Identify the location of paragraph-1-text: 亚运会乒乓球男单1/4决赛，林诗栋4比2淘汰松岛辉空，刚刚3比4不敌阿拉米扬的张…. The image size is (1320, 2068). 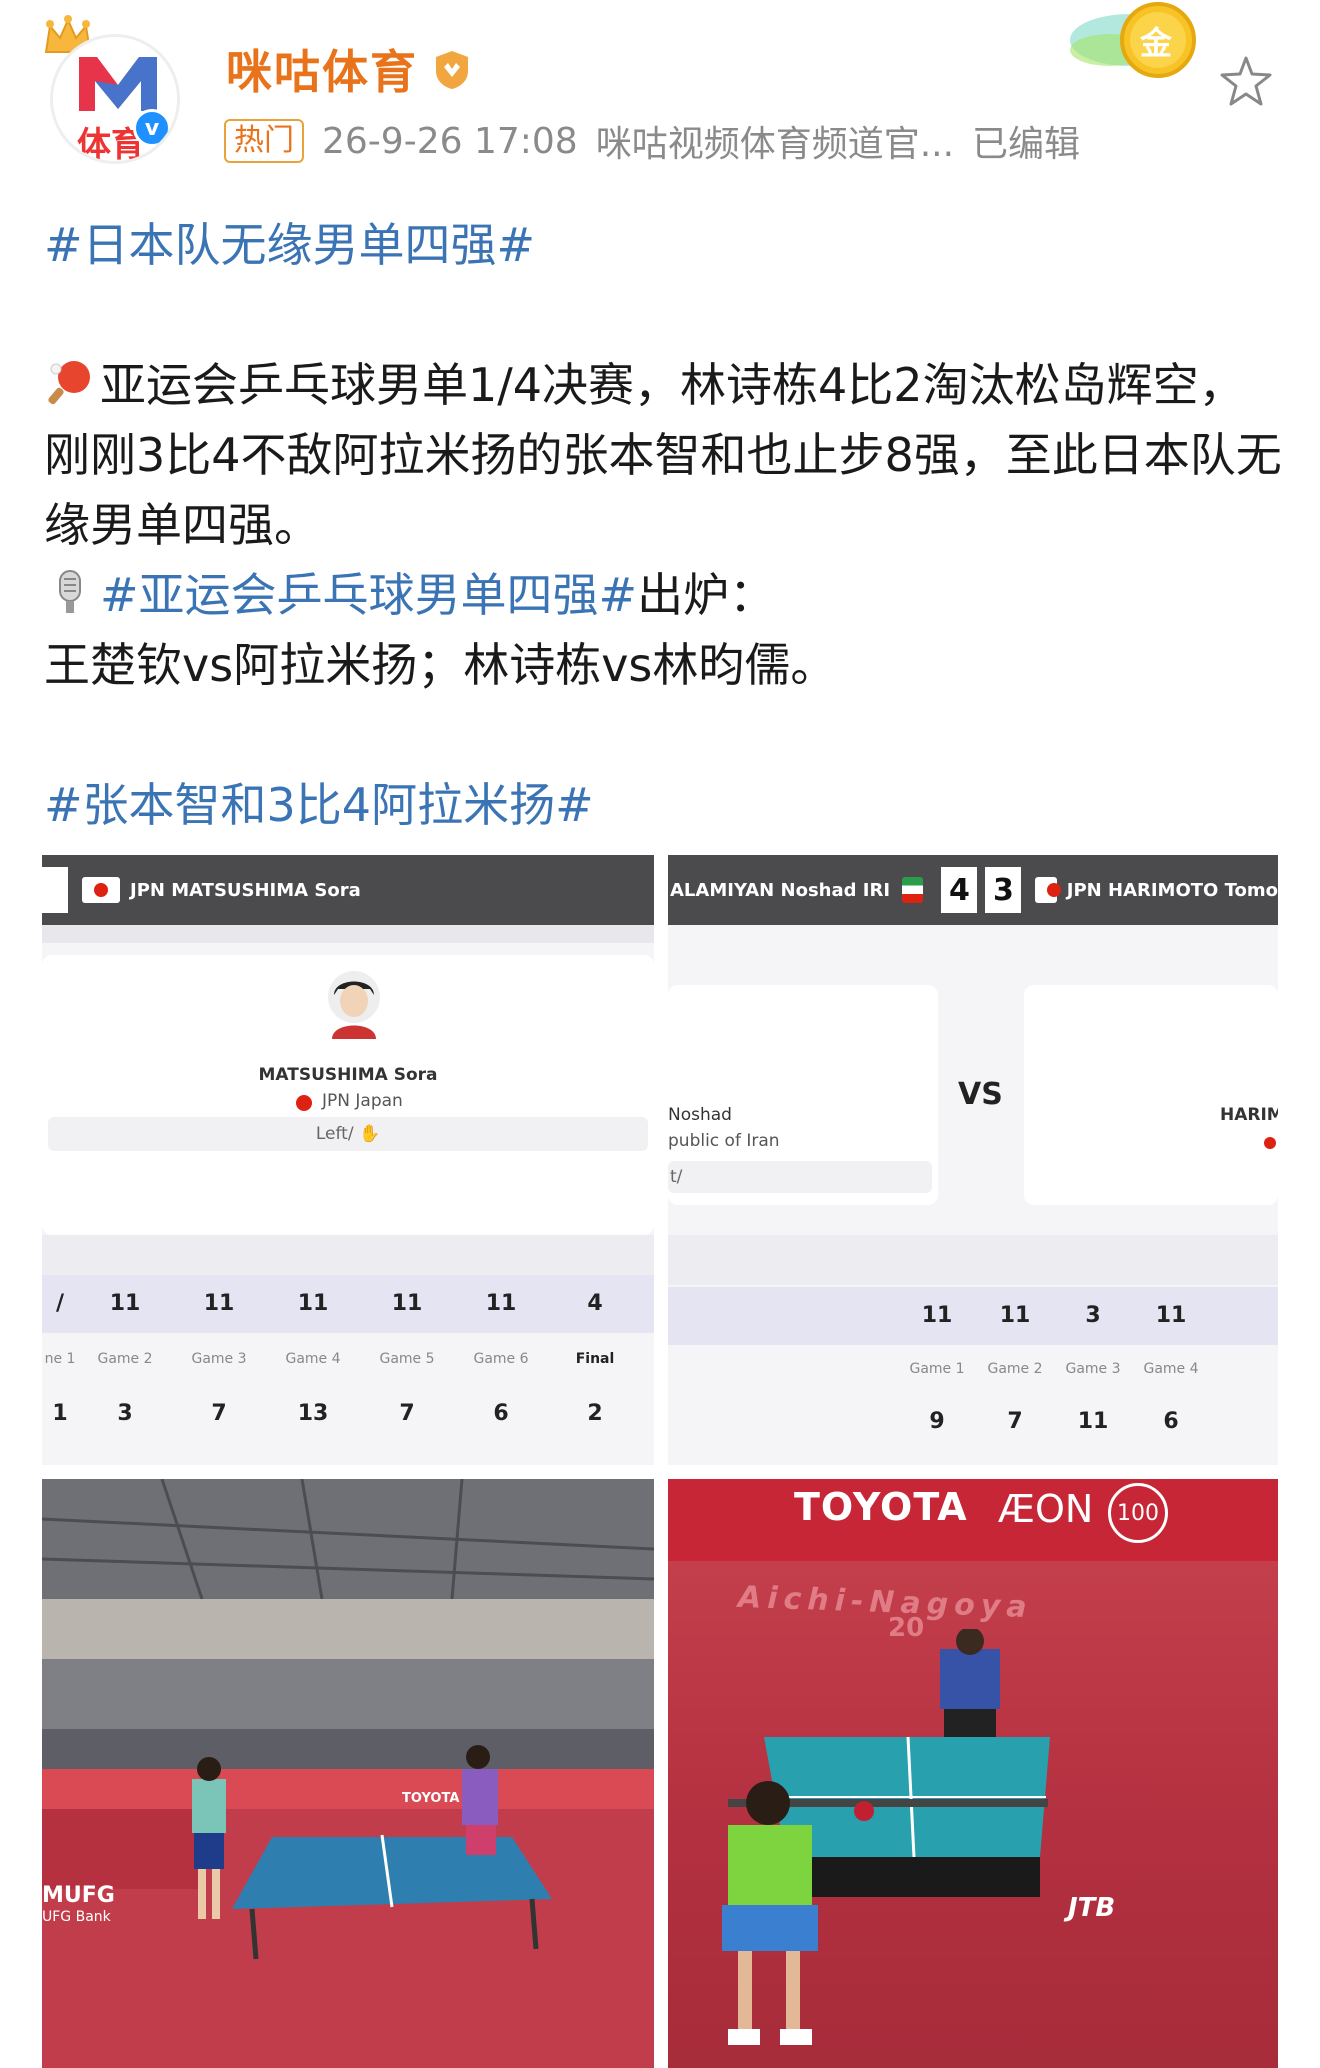
(663, 455).